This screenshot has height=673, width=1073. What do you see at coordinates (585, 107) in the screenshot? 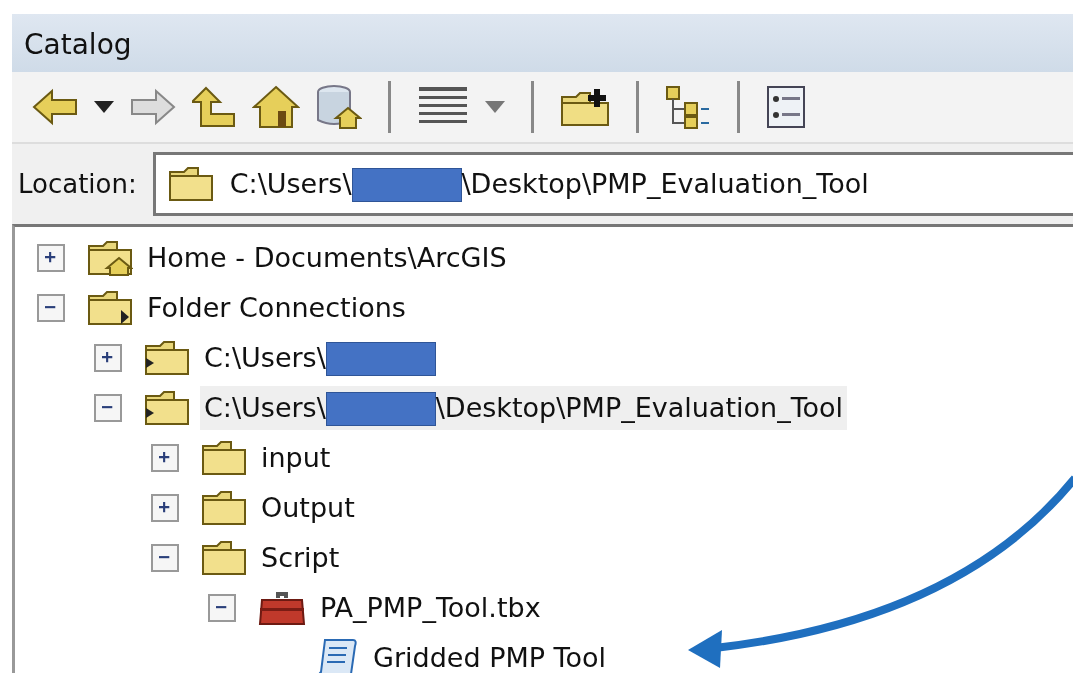
I see `new-folder-icon` at bounding box center [585, 107].